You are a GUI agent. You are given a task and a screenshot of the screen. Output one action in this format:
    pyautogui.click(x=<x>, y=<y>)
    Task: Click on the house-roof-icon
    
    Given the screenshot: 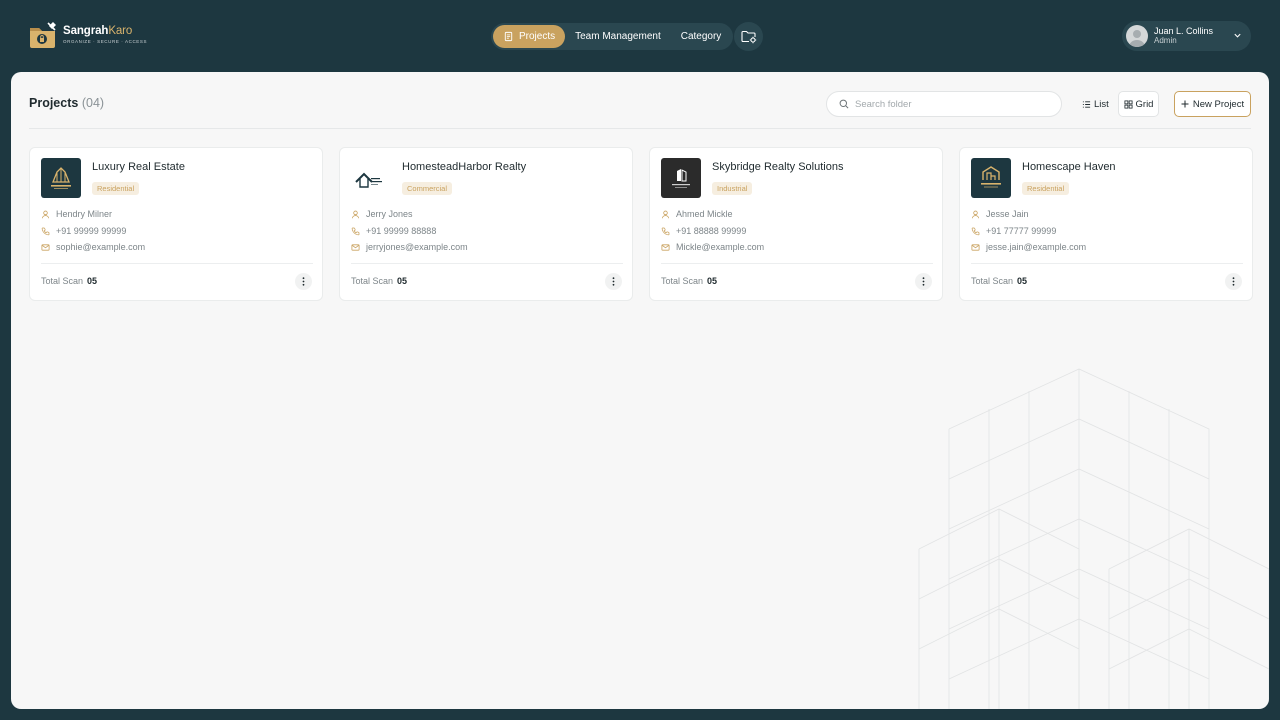 What is the action you would take?
    pyautogui.click(x=371, y=178)
    